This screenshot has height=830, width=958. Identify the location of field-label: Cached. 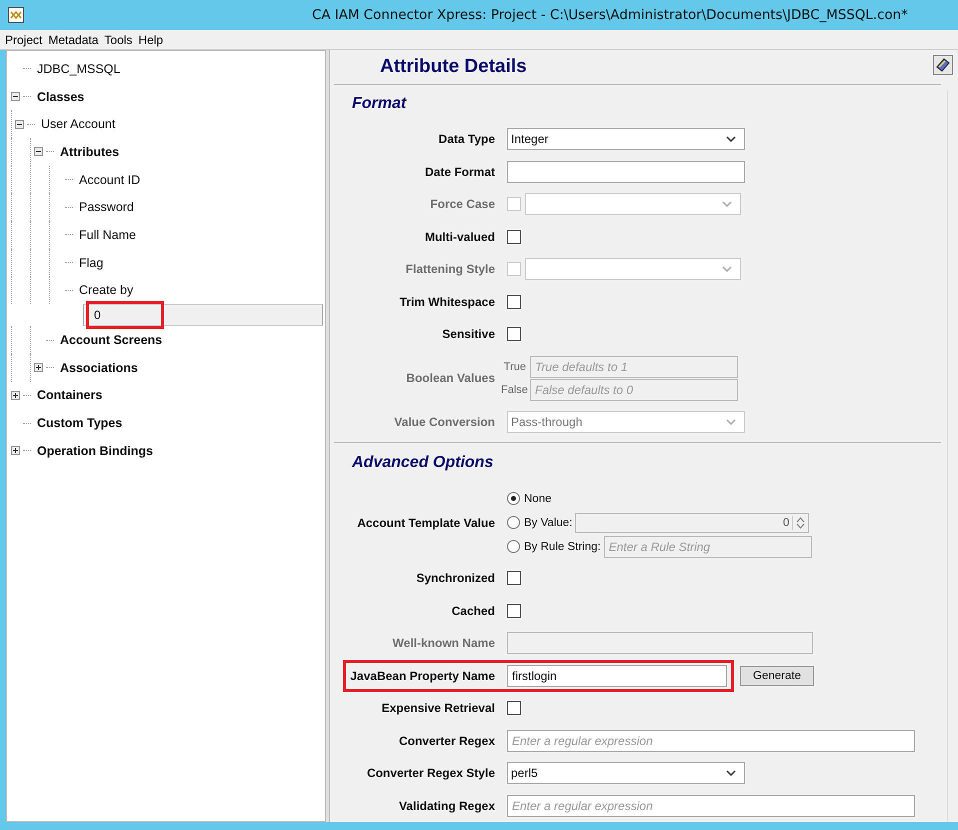
(472, 611).